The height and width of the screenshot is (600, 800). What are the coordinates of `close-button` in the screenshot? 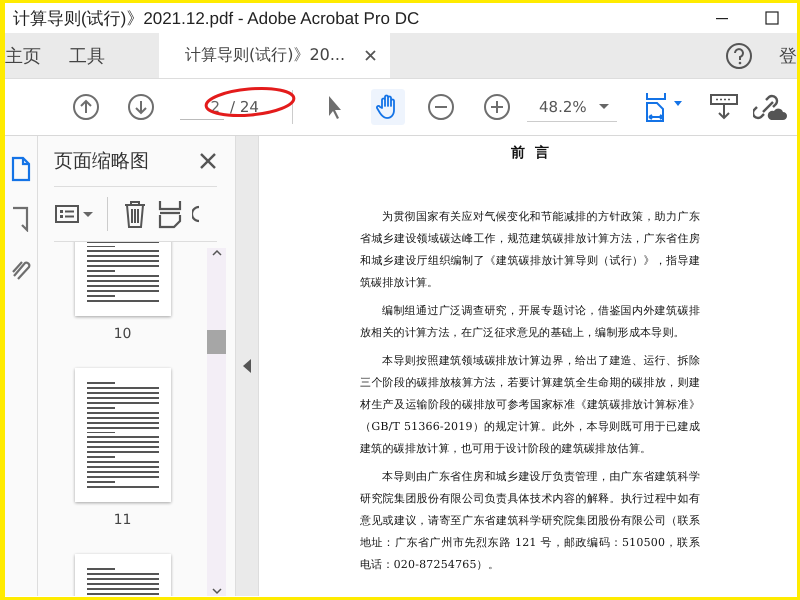 It's located at (208, 161).